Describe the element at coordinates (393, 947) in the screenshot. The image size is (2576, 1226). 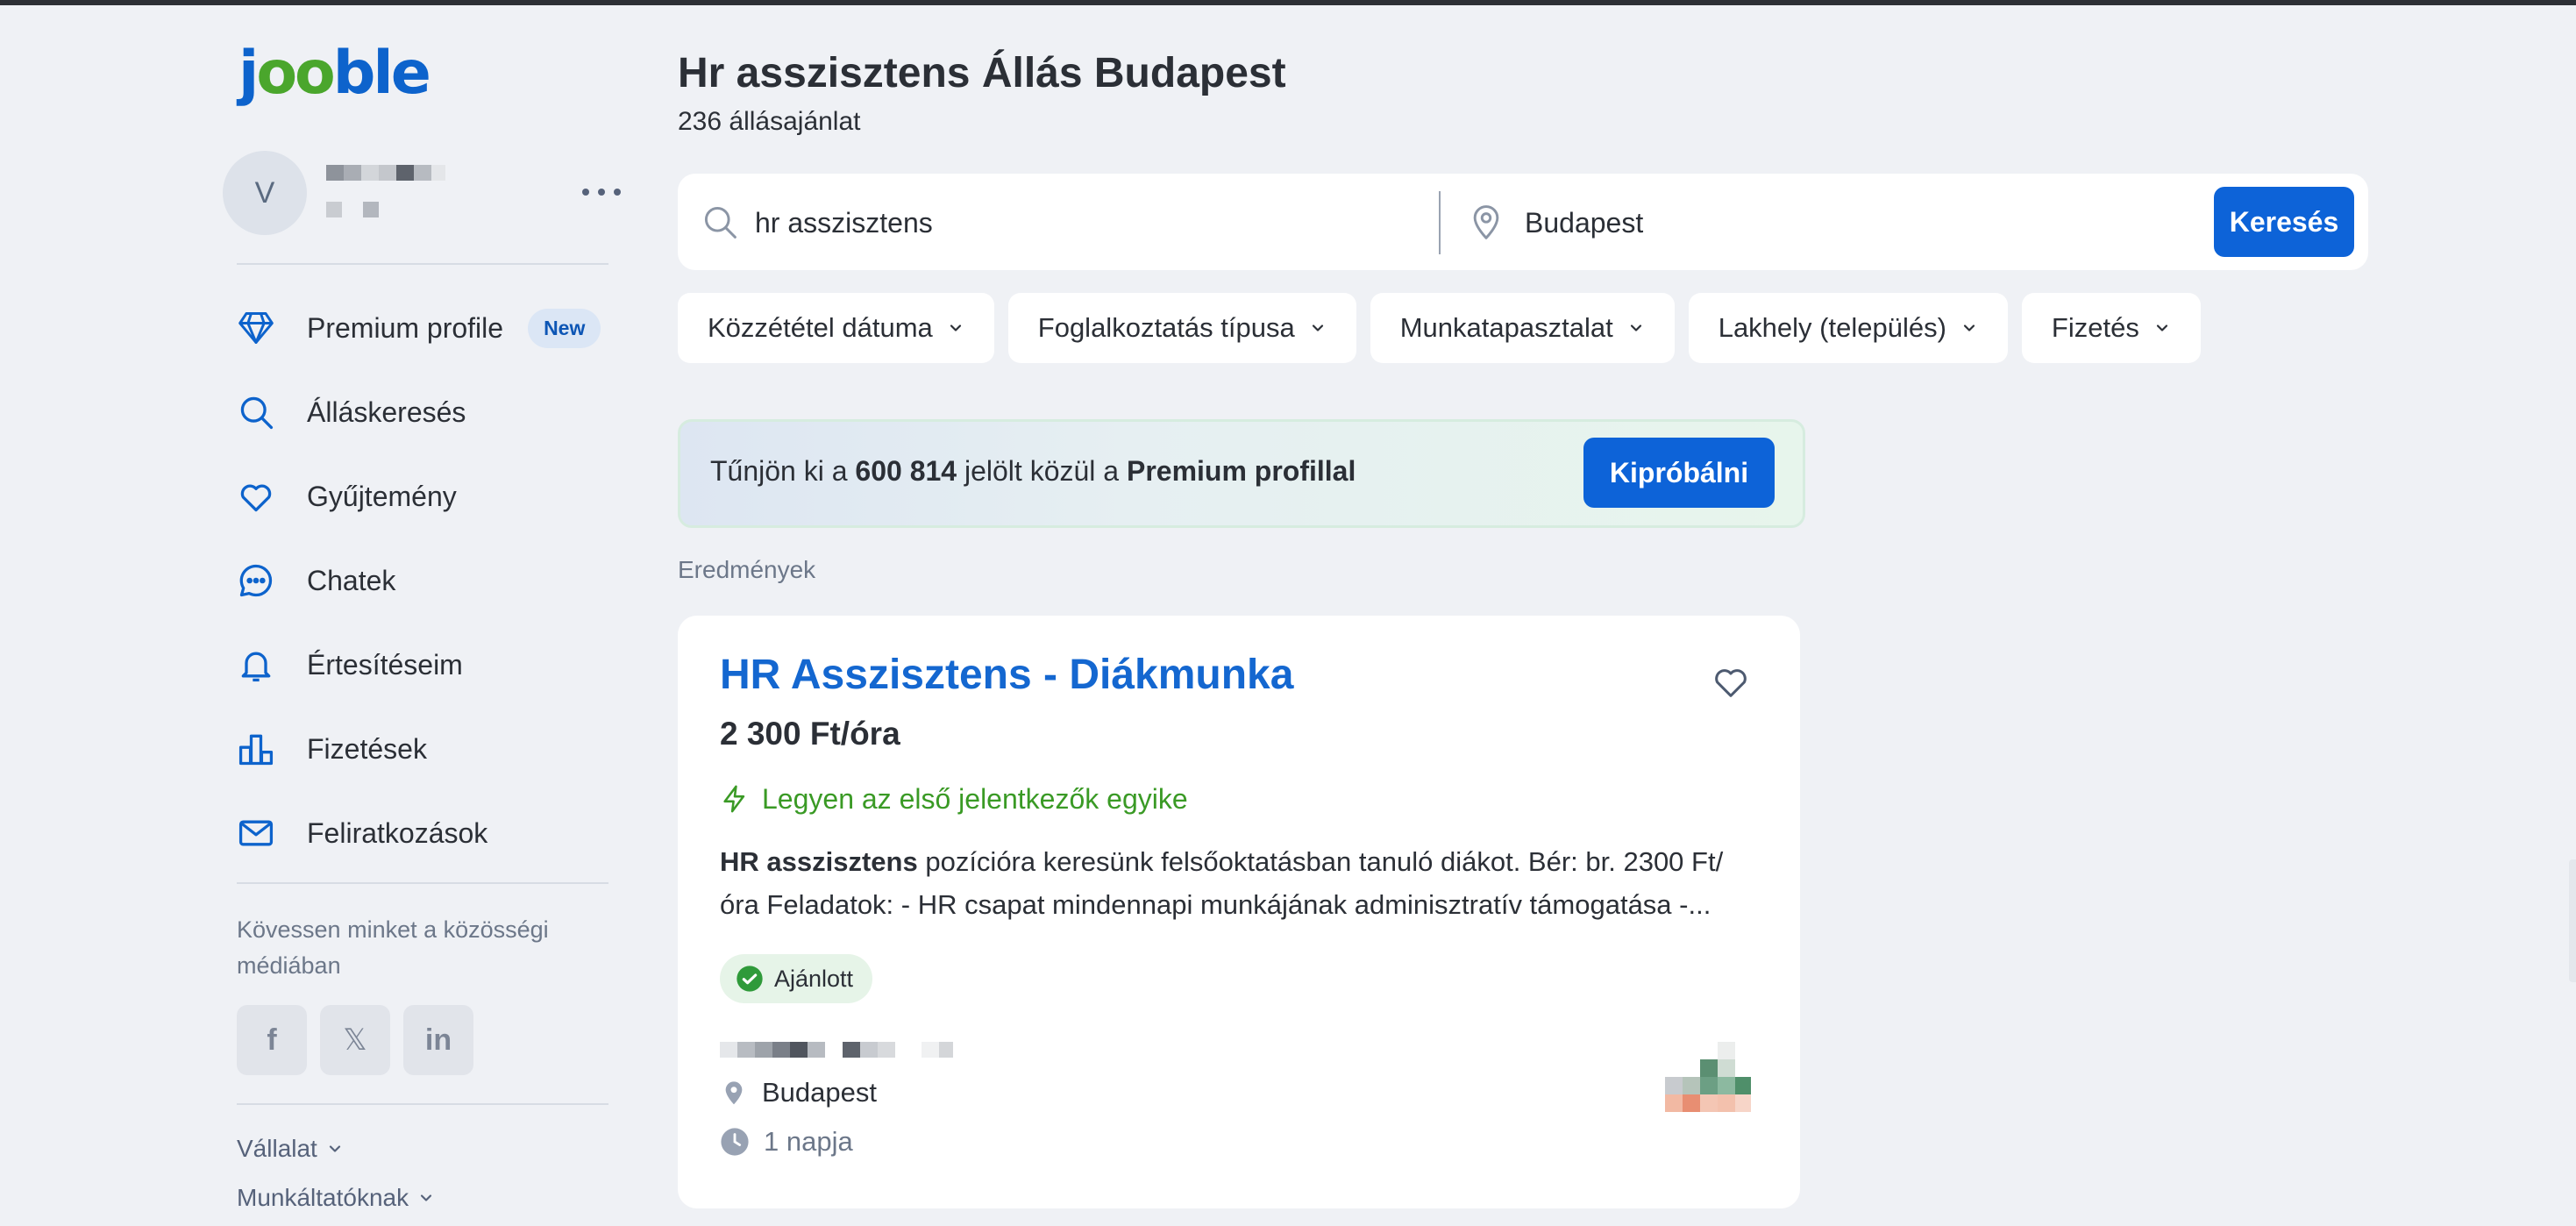
I see `follow-us-text: Kövessen minket a közösségi médiában` at that location.